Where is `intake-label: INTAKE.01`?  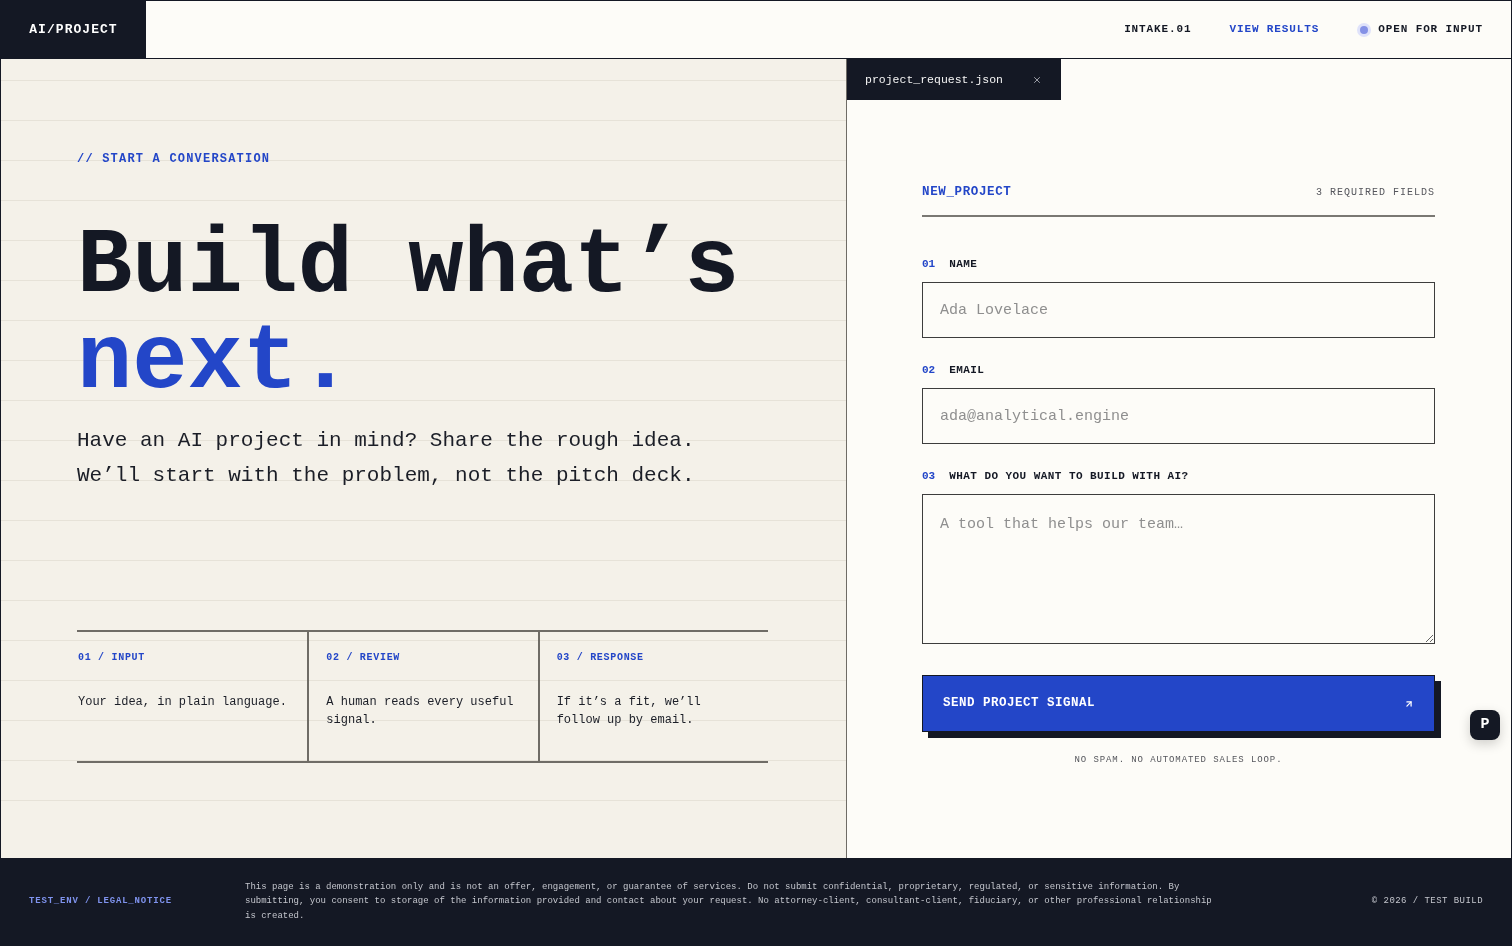 intake-label: INTAKE.01 is located at coordinates (1158, 30).